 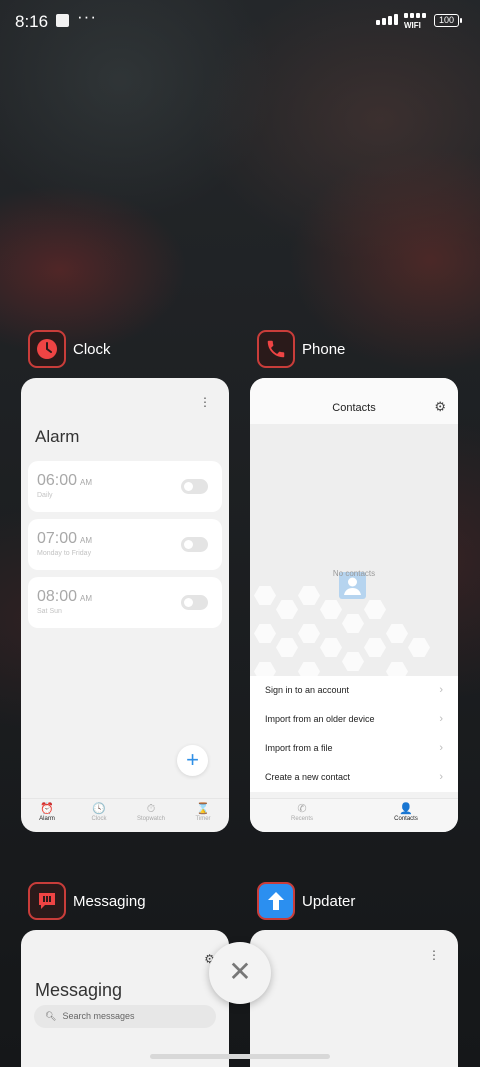 I want to click on search-icon: 🔍︎, so click(x=51, y=1016).